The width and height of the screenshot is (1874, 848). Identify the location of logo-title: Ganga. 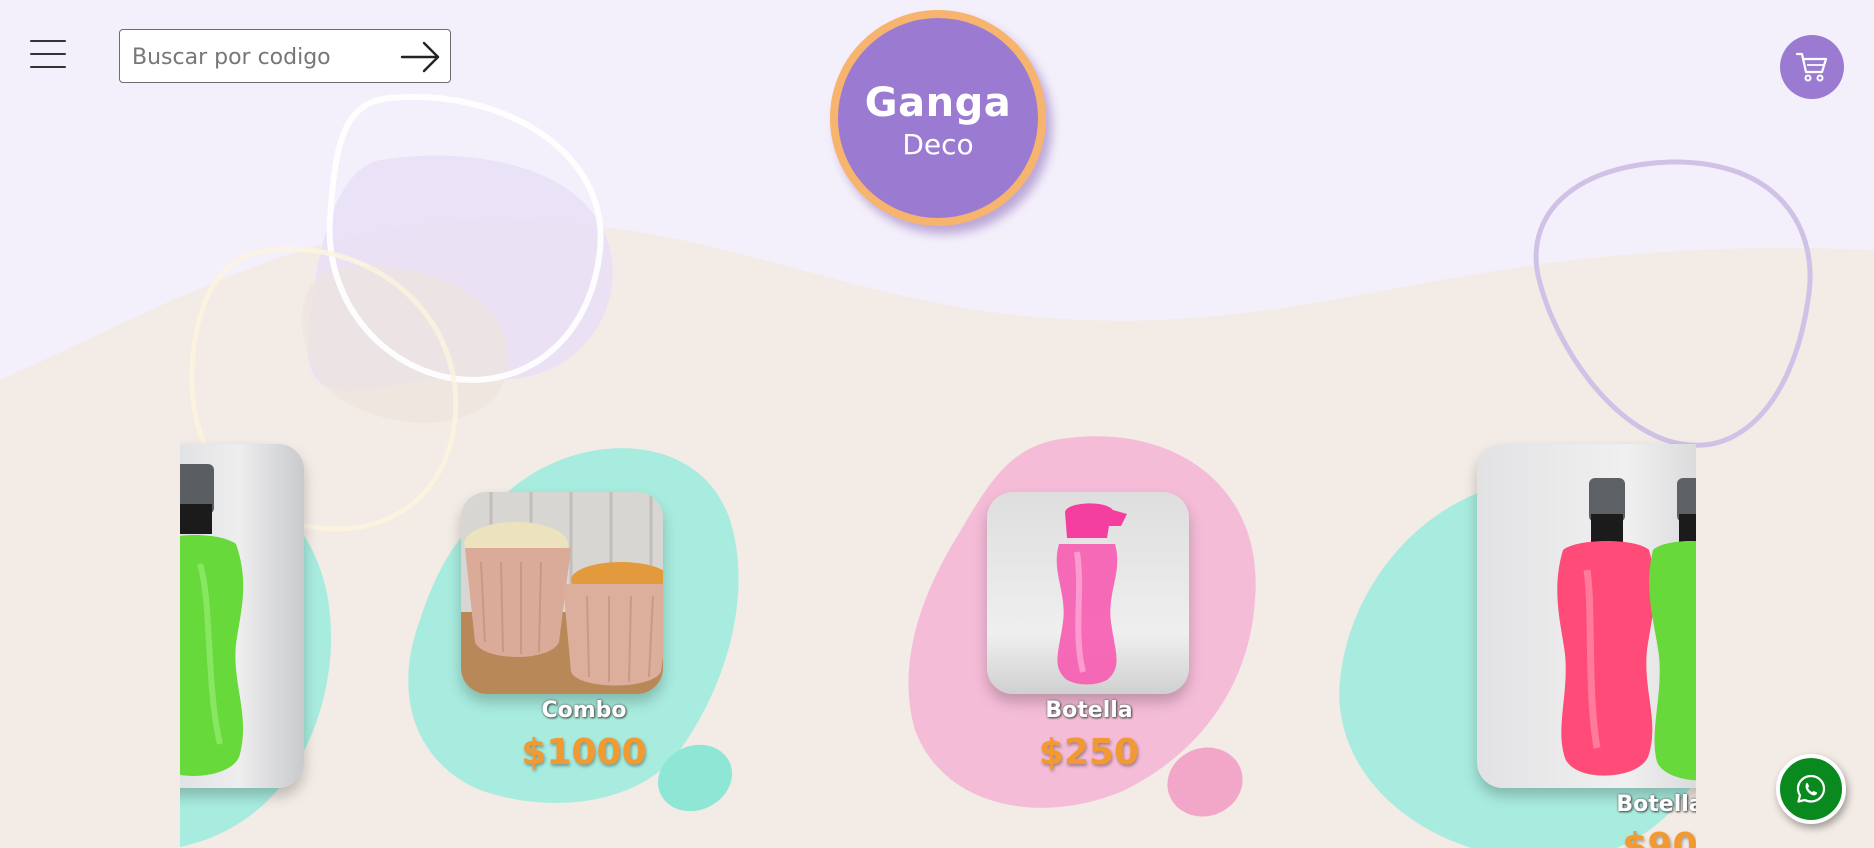
(938, 103).